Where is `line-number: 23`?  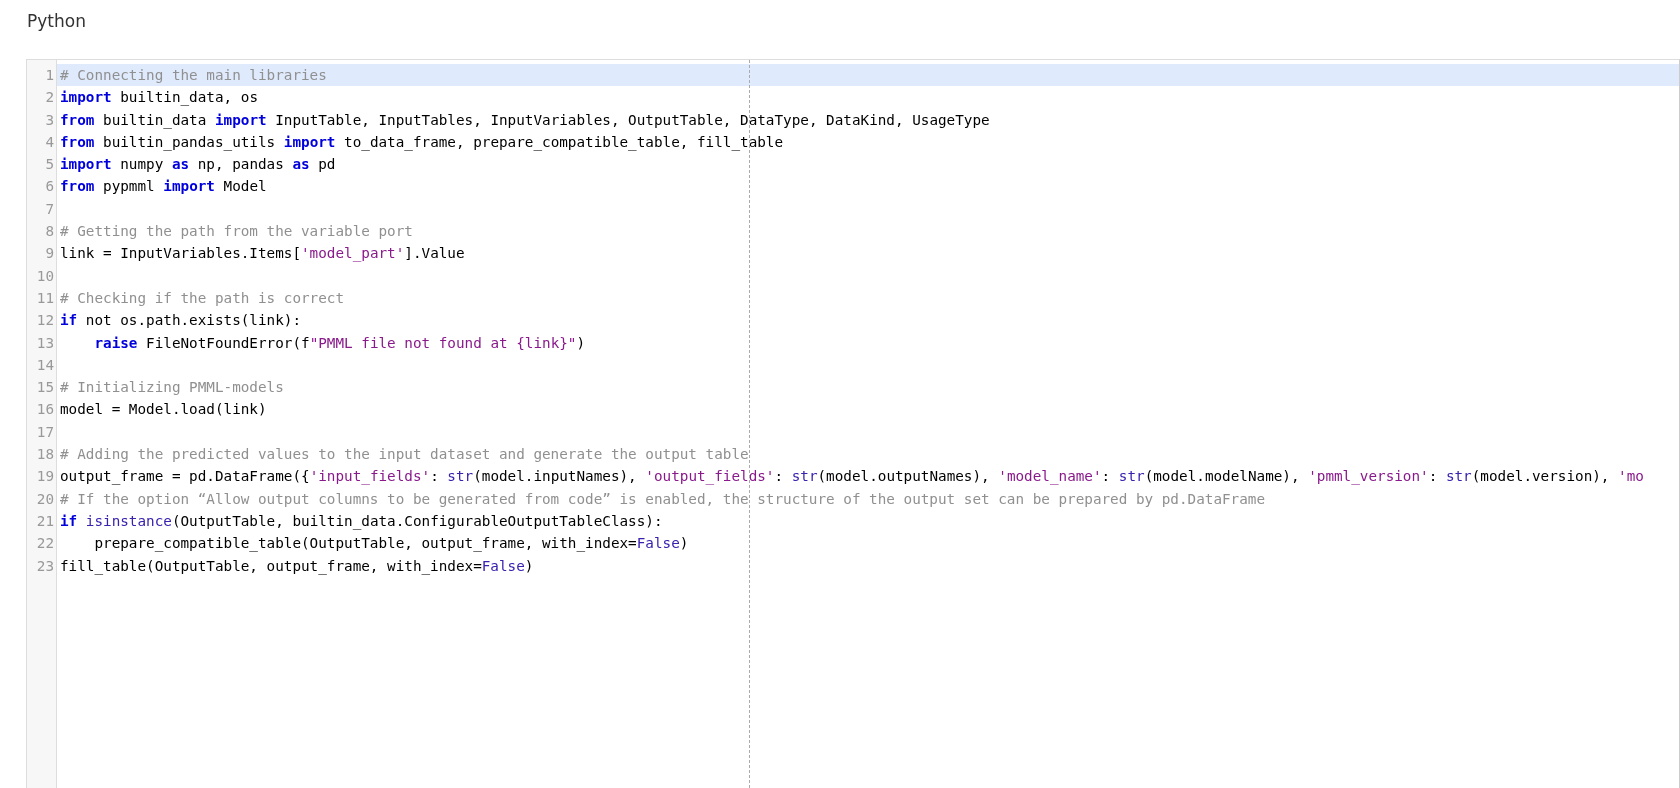 line-number: 23 is located at coordinates (45, 566).